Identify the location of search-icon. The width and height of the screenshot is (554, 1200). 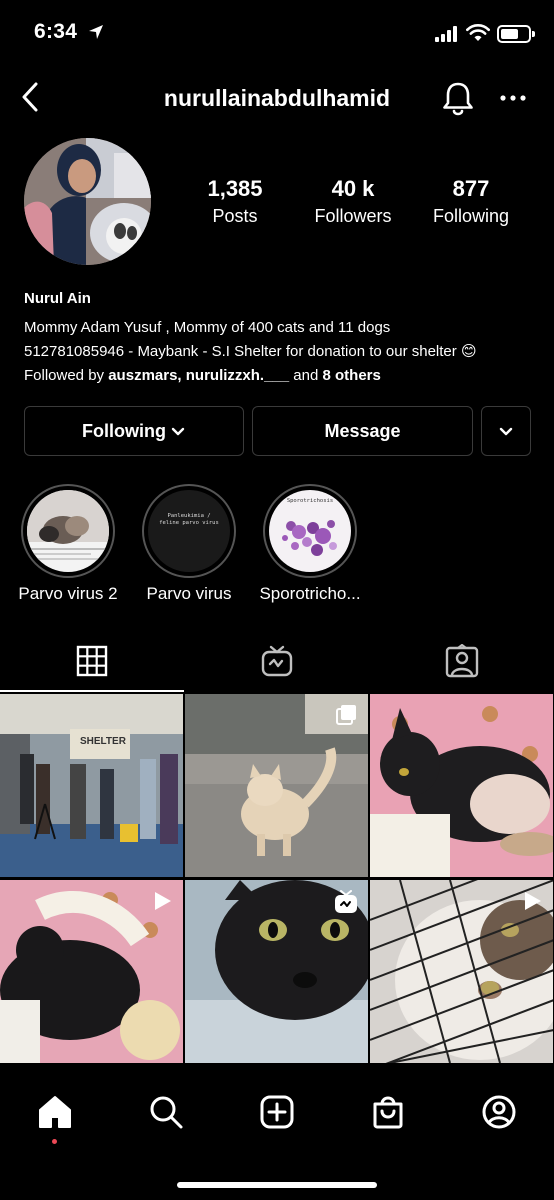
(166, 1112).